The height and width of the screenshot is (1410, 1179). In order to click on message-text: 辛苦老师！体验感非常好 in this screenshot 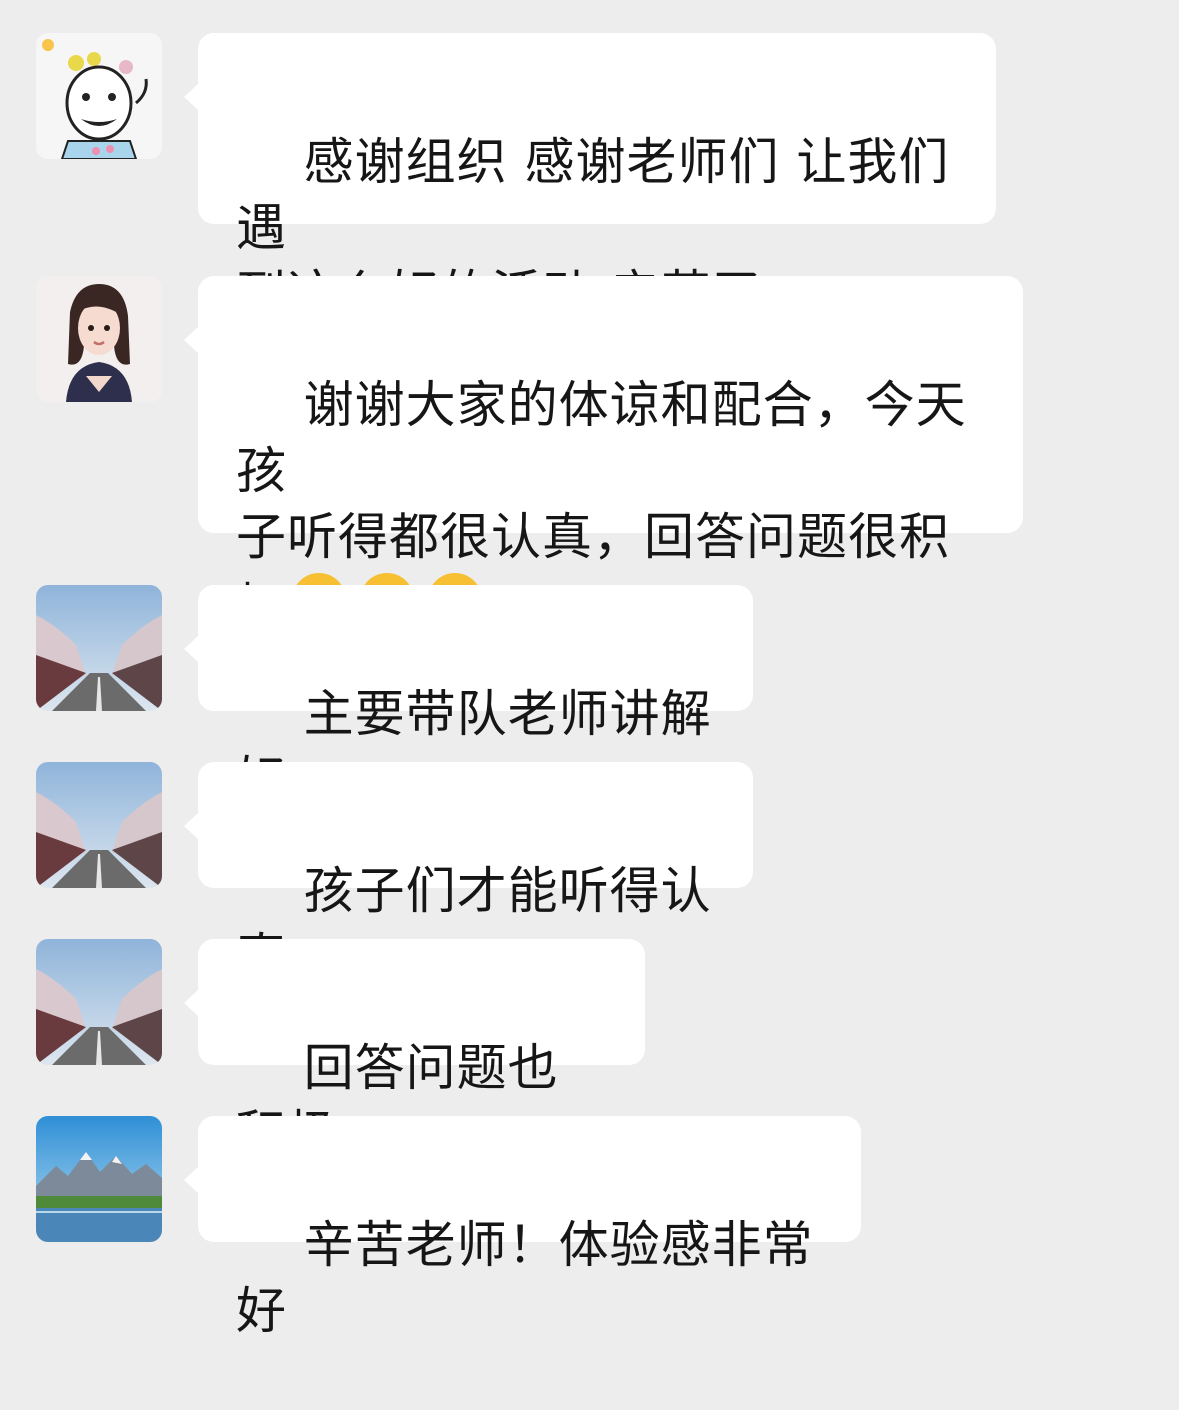, I will do `click(525, 1278)`.